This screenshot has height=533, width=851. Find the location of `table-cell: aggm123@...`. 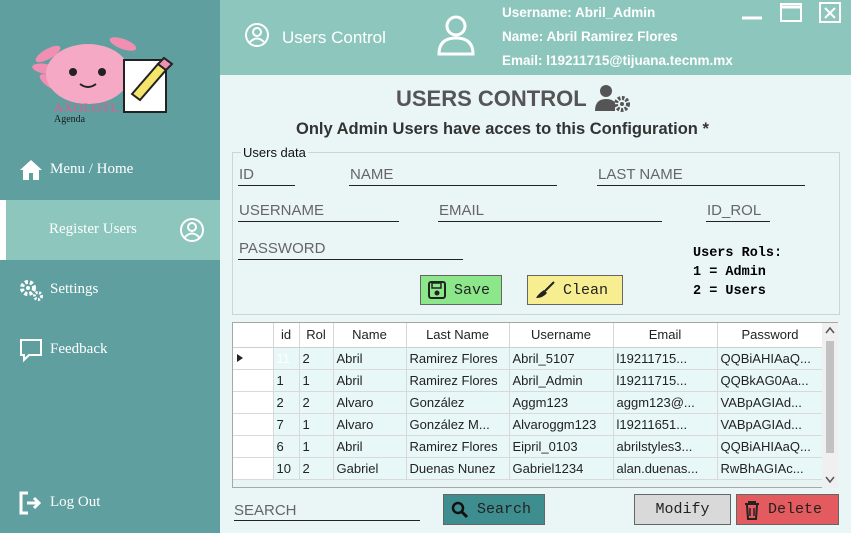

table-cell: aggm123@... is located at coordinates (665, 402).